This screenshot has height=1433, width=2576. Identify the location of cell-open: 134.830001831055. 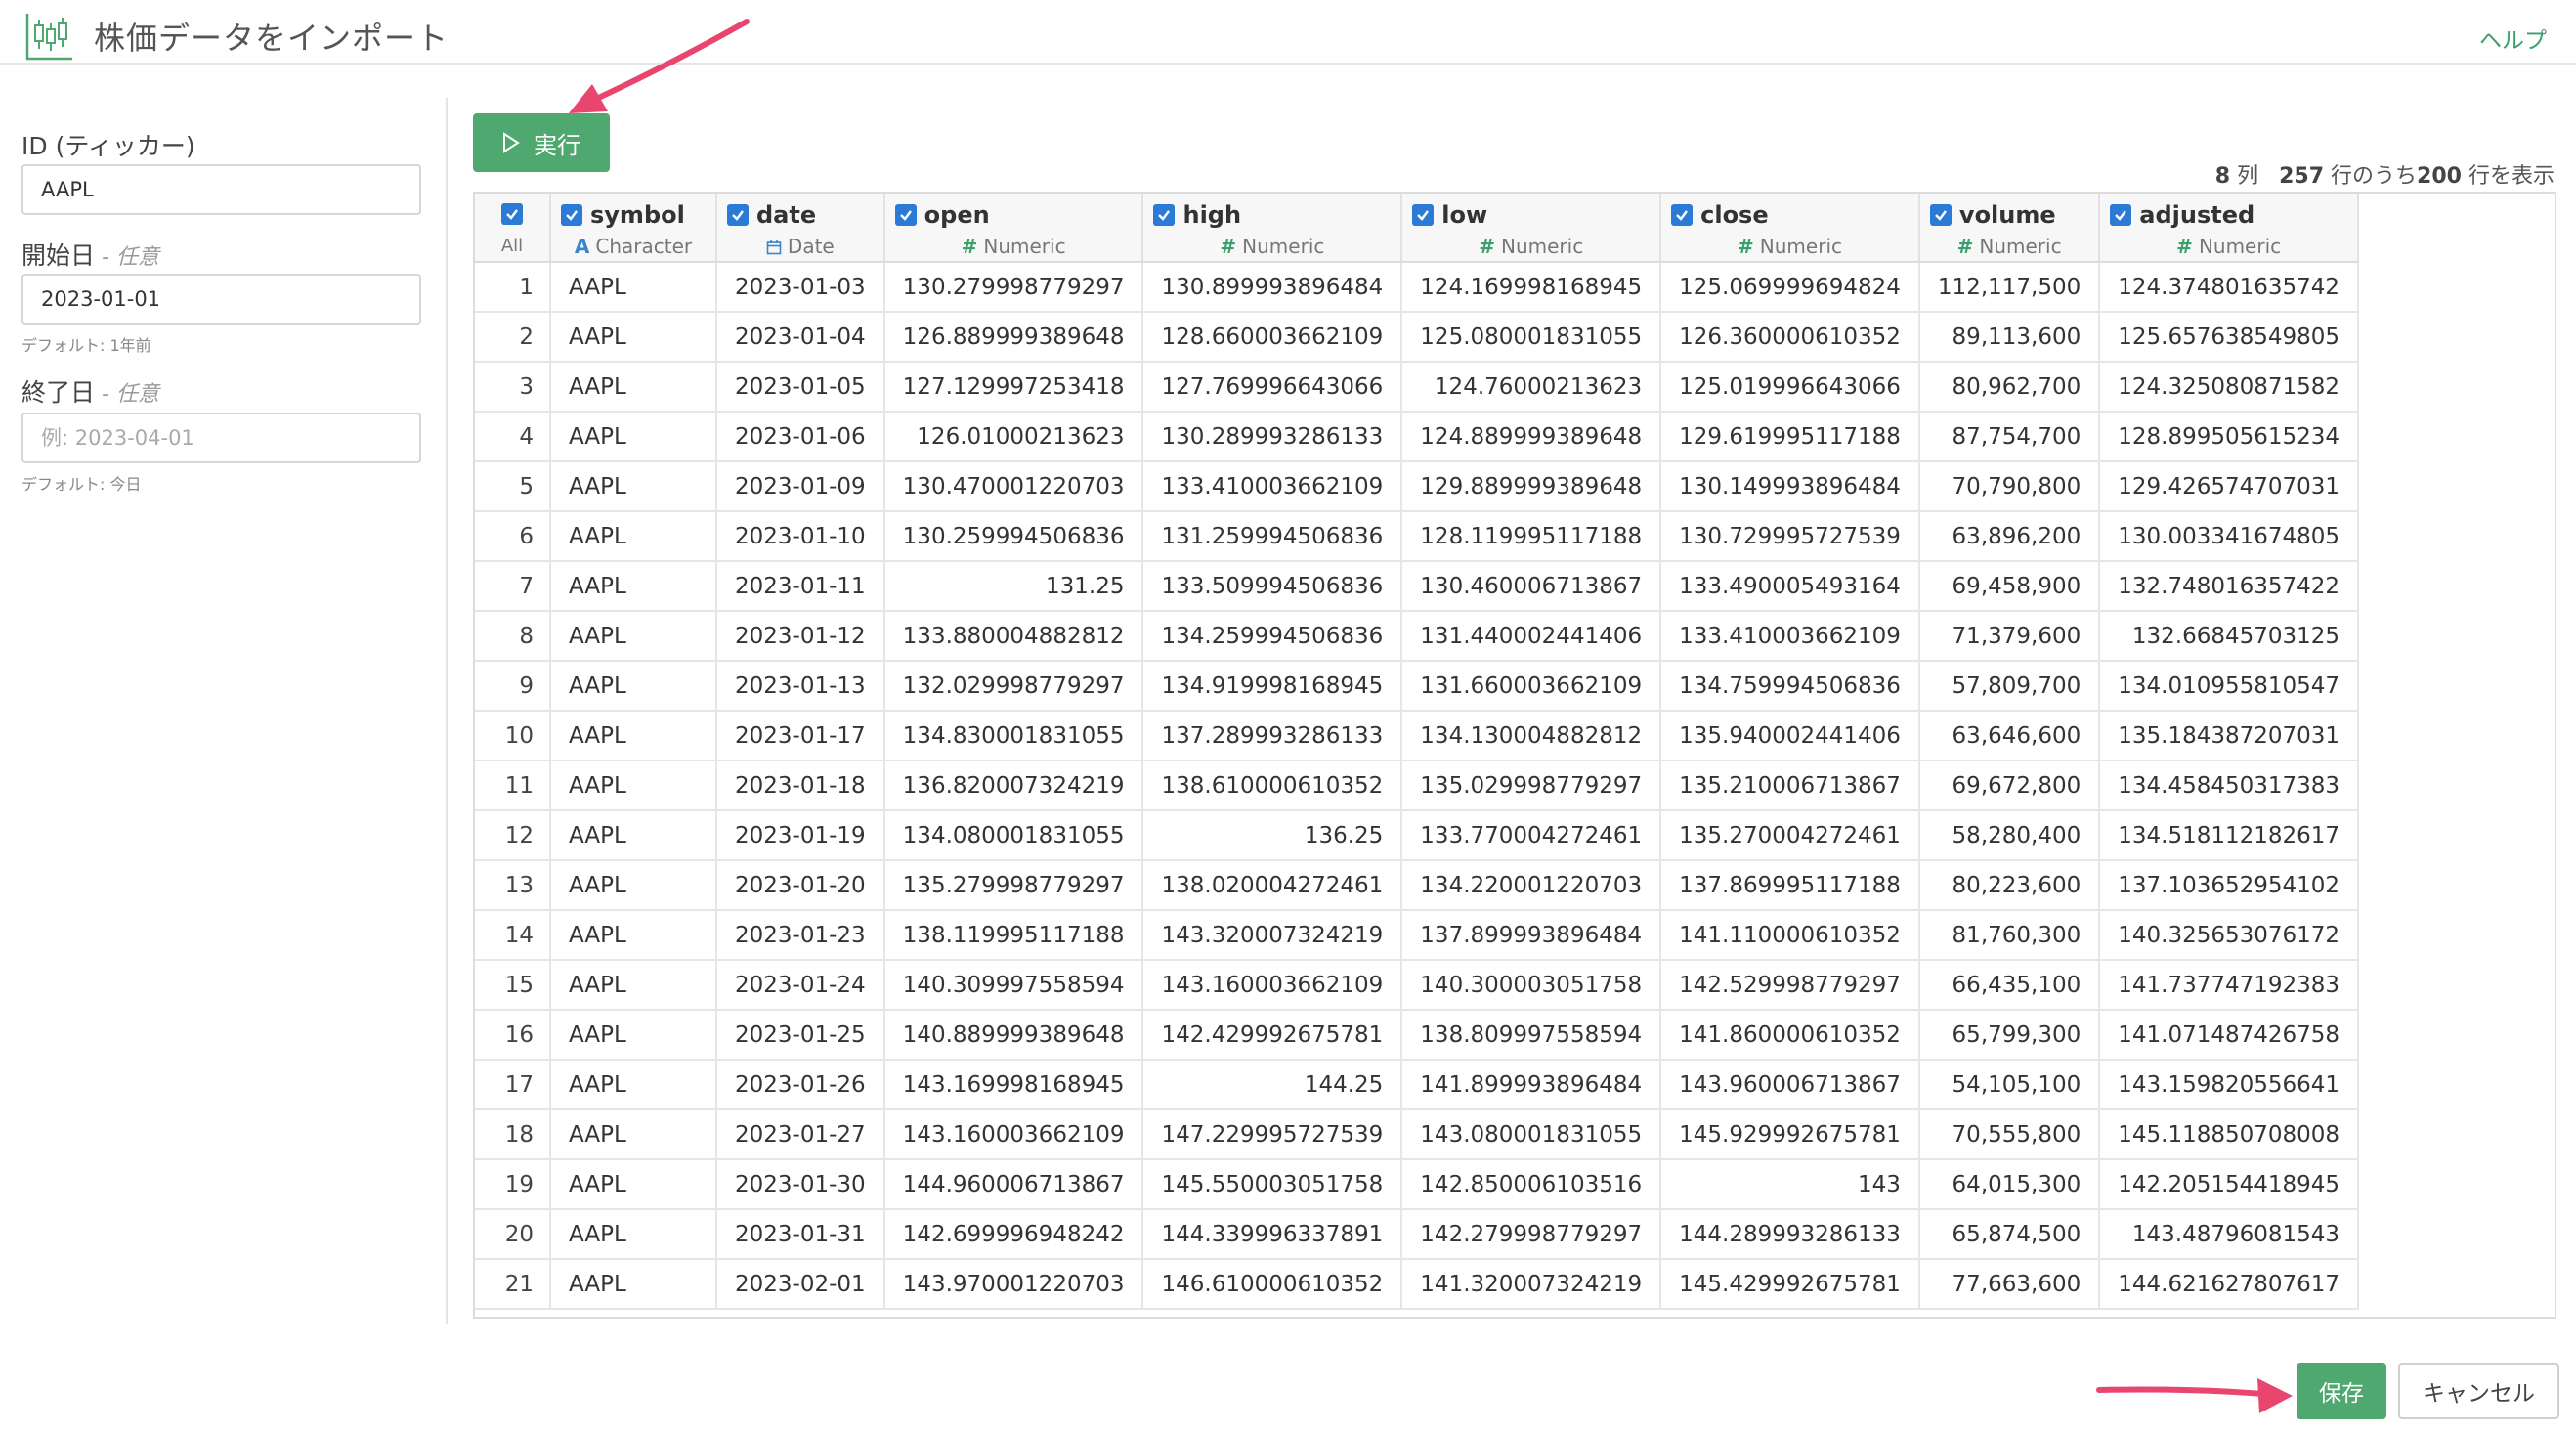
(1014, 736).